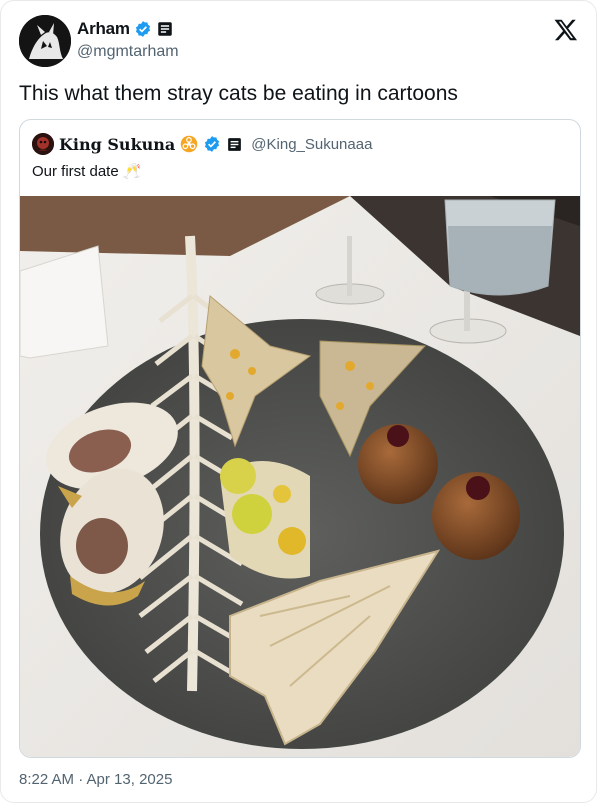 The image size is (599, 805). Describe the element at coordinates (299, 41) in the screenshot. I see `tweet-header: Arham @mgmtarham` at that location.